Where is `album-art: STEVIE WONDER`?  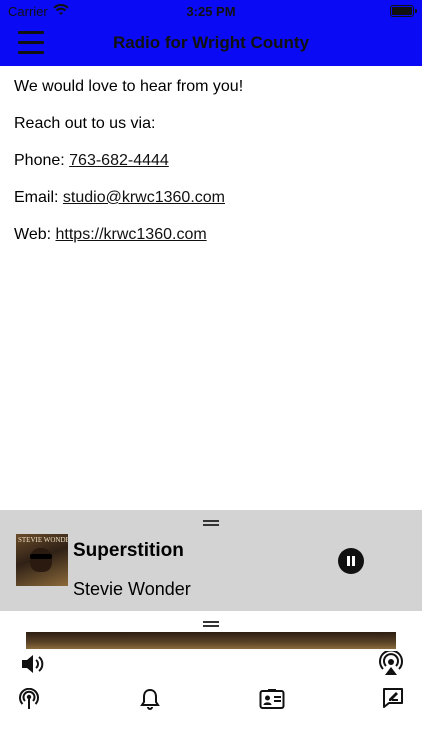
album-art: STEVIE WONDER is located at coordinates (42, 560).